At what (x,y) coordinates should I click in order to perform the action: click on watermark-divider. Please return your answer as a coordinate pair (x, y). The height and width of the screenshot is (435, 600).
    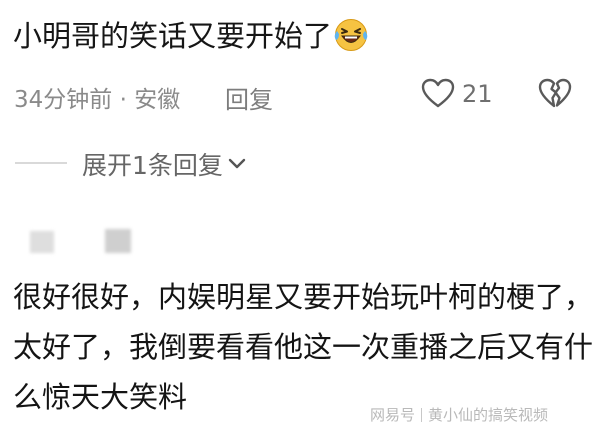
    Looking at the image, I should click on (422, 415).